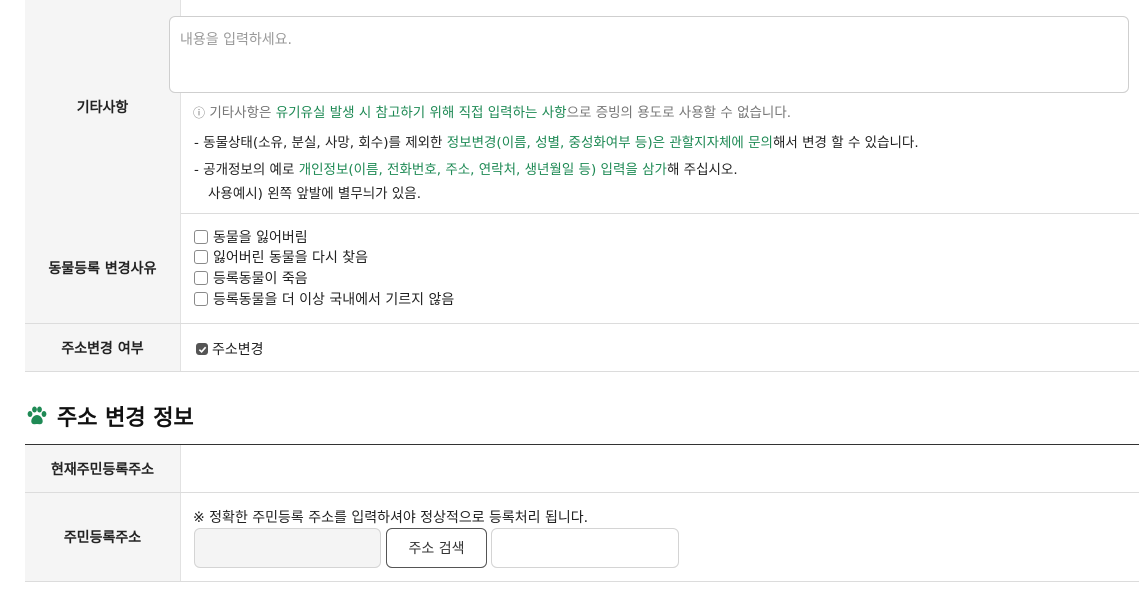 This screenshot has width=1139, height=591. I want to click on current-address-row: 현재주민등록주소, so click(582, 469).